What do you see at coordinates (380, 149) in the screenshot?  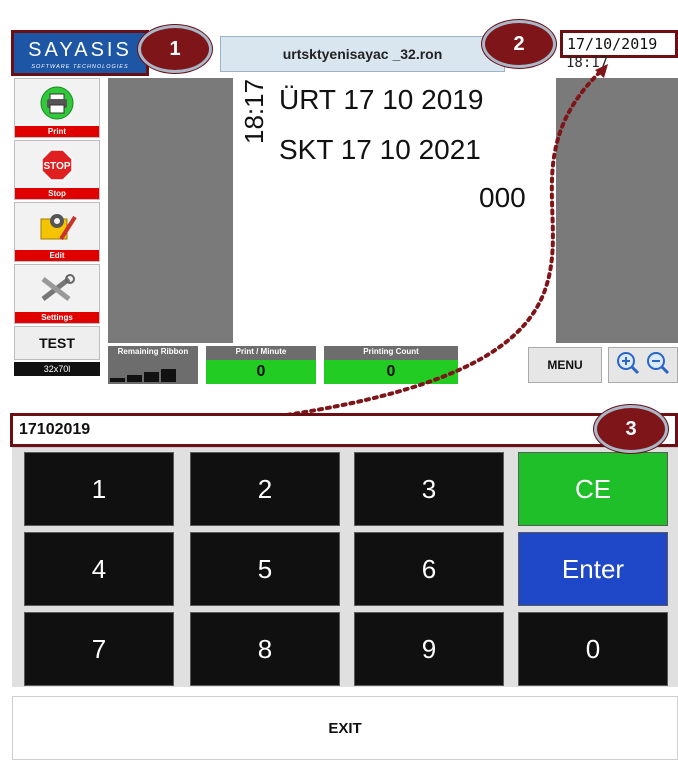 I see `label-expiry-date: SKT 17 10 2021` at bounding box center [380, 149].